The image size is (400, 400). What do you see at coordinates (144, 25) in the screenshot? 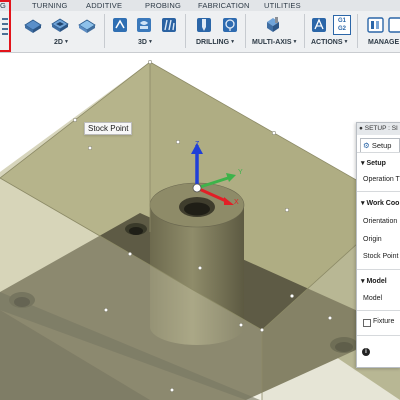
I see `3d-pocket-icon` at bounding box center [144, 25].